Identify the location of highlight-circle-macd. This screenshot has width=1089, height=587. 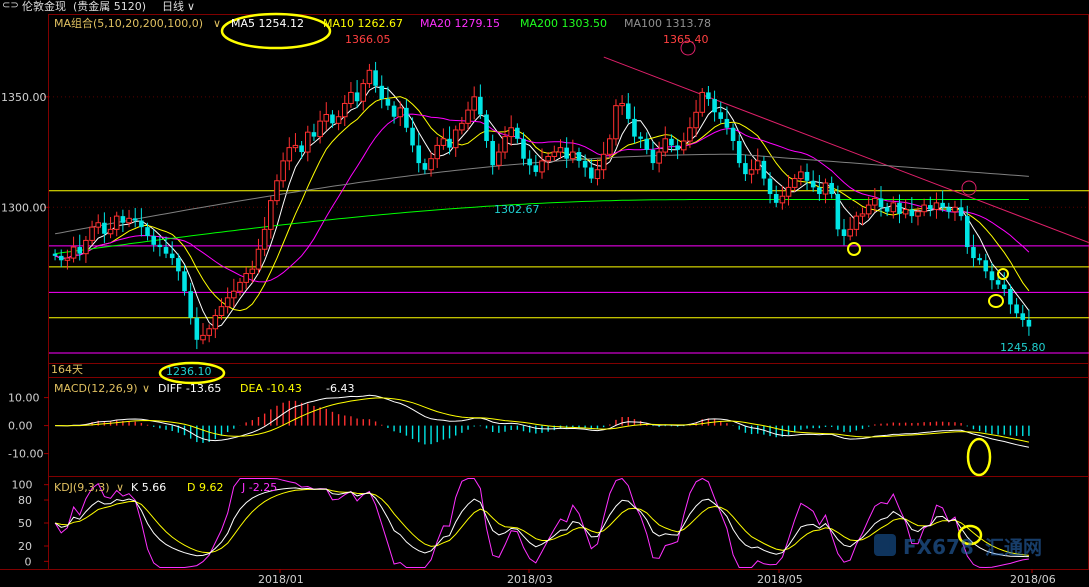
(979, 457).